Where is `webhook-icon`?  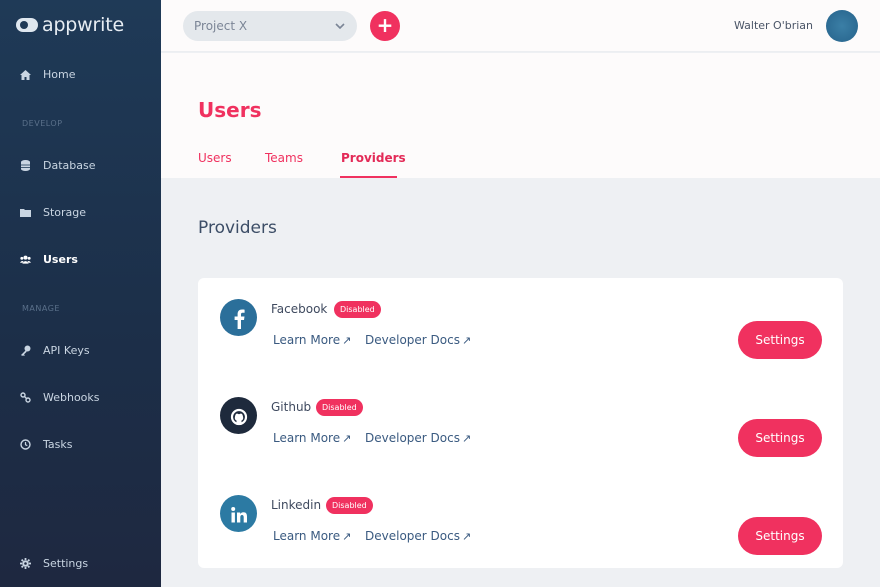 webhook-icon is located at coordinates (25, 397).